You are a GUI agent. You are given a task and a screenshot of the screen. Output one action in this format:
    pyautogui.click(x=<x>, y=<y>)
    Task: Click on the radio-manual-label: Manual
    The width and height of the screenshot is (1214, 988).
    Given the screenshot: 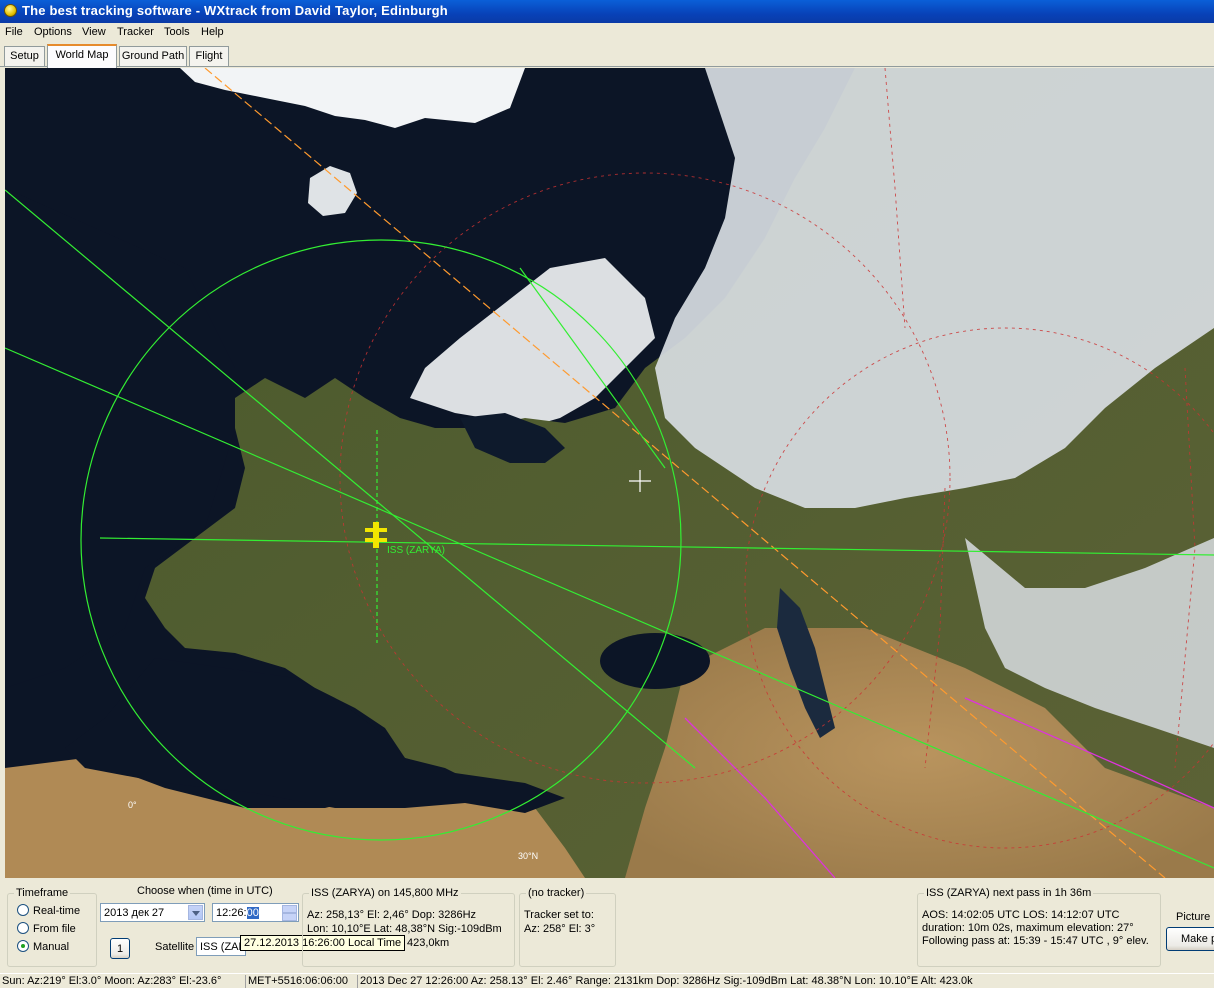 What is the action you would take?
    pyautogui.click(x=51, y=947)
    